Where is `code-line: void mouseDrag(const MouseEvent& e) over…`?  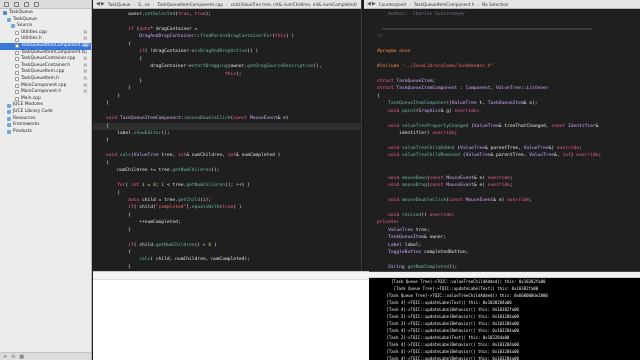
code-line: void mouseDrag(const MouseEvent& e) over… is located at coordinates (502, 185).